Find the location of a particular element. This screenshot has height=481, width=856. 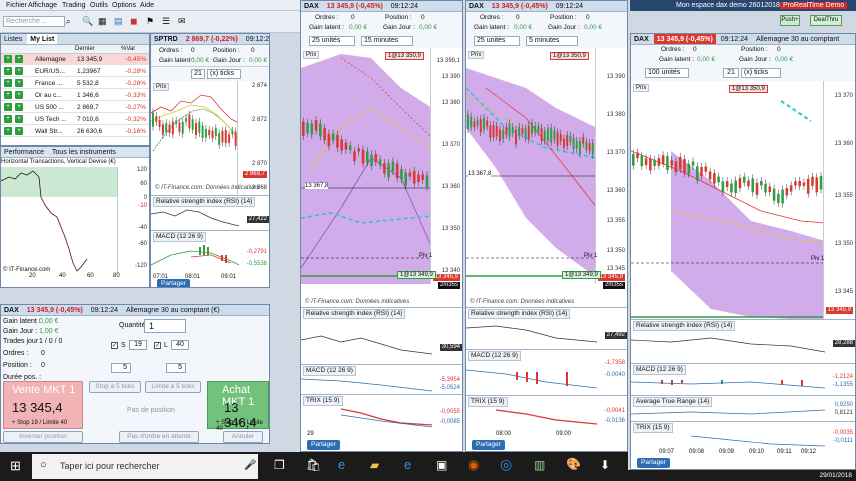

download-icon: ⬇ is located at coordinates (605, 465).